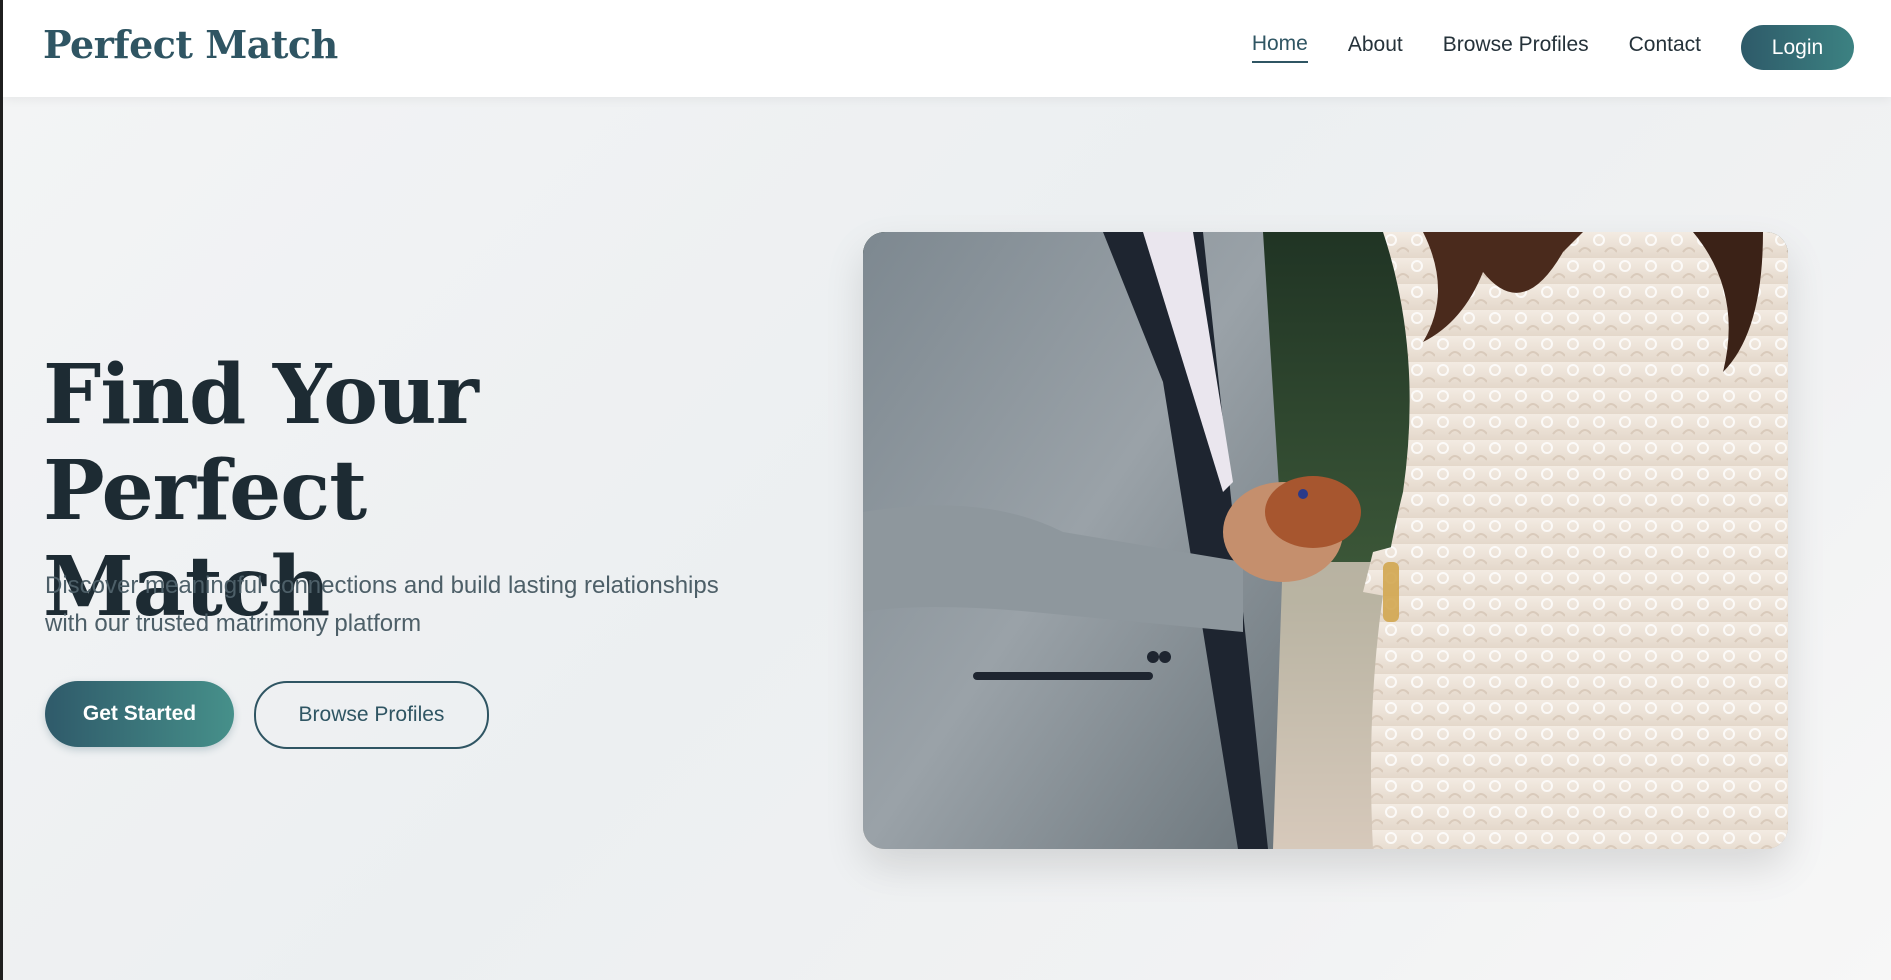 The image size is (1891, 980). Describe the element at coordinates (190, 44) in the screenshot. I see `brand-logo: Perfect Match` at that location.